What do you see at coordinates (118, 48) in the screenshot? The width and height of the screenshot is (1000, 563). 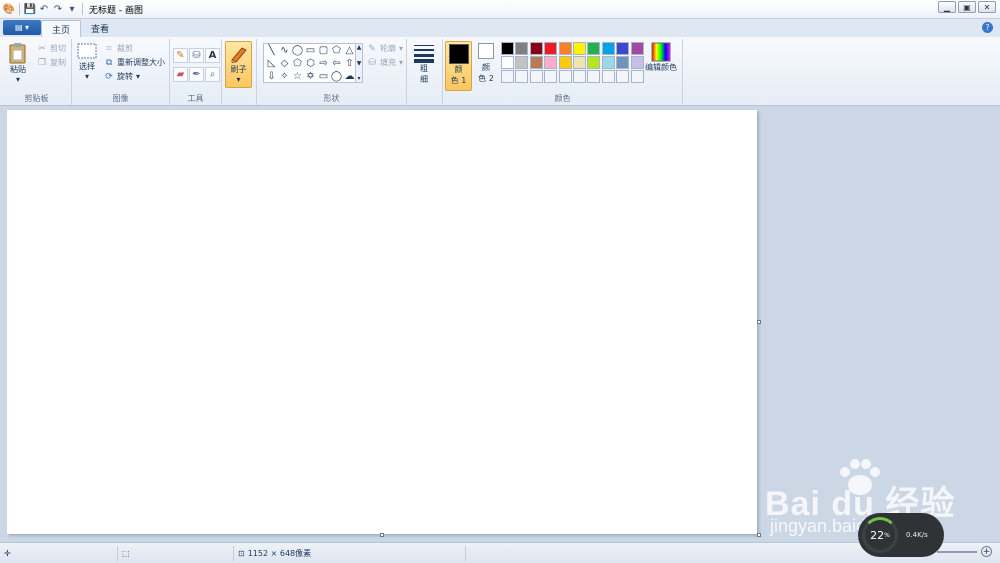 I see `crop-button: ⌗ 裁剪` at bounding box center [118, 48].